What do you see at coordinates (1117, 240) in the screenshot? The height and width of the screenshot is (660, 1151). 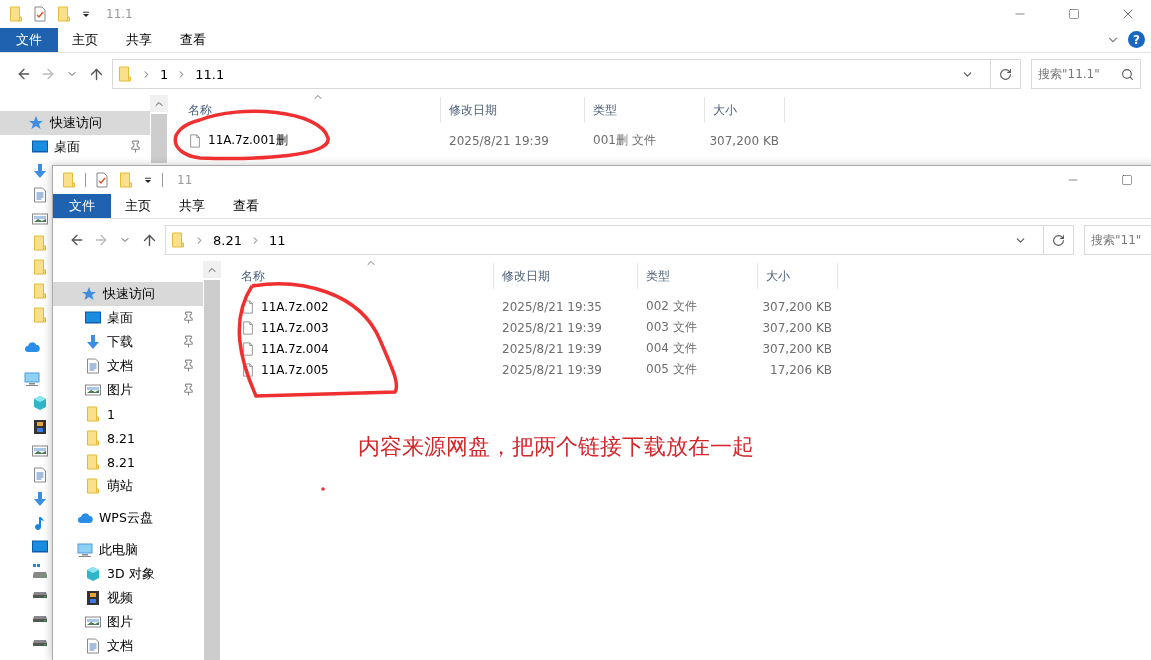 I see `search-field: 搜索"11"` at bounding box center [1117, 240].